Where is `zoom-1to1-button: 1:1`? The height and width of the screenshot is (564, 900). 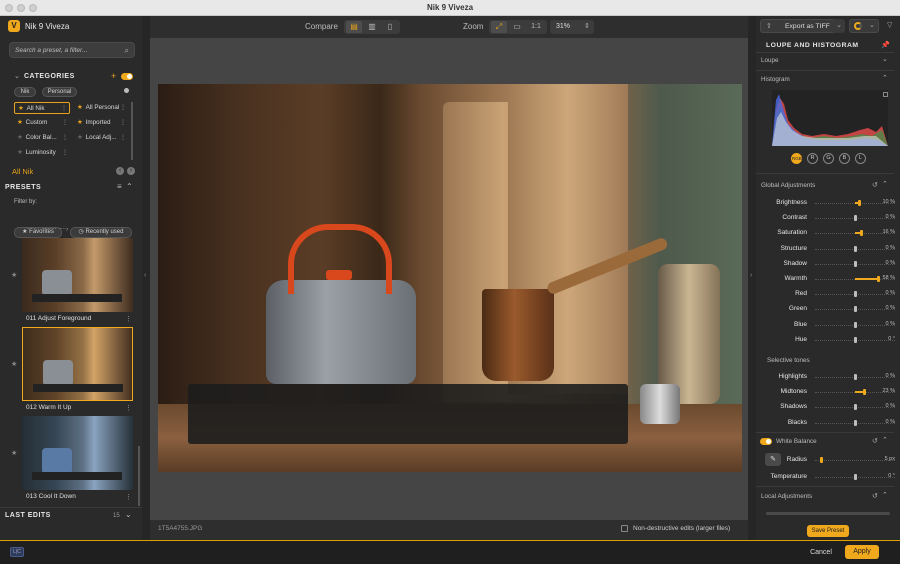 zoom-1to1-button: 1:1 is located at coordinates (536, 27).